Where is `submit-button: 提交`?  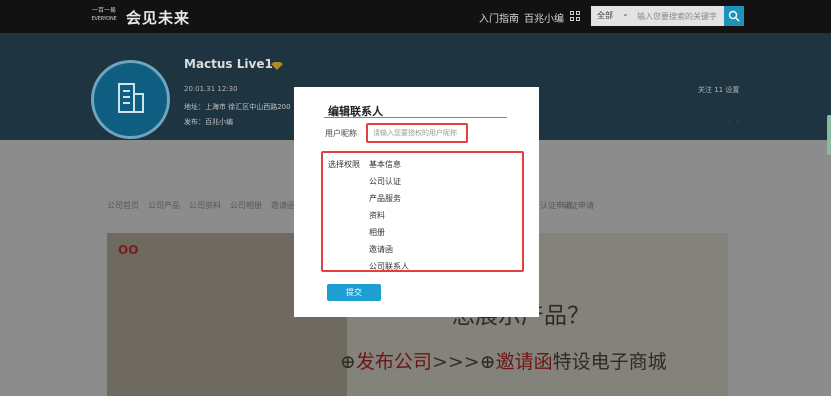
submit-button: 提交 is located at coordinates (354, 292).